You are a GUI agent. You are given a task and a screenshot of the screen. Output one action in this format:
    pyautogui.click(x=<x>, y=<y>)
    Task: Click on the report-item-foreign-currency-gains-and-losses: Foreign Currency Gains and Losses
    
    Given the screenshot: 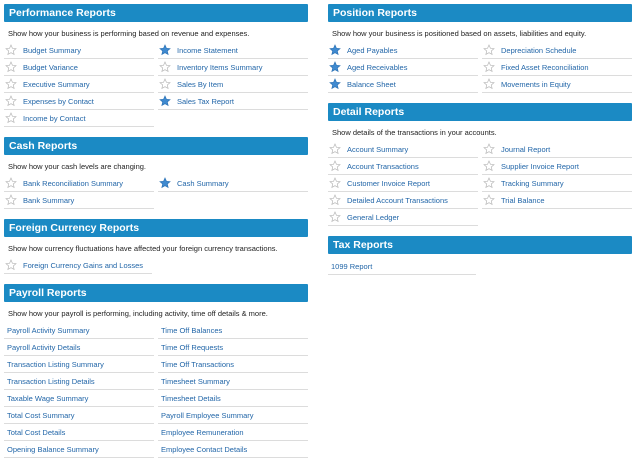 What is the action you would take?
    pyautogui.click(x=78, y=265)
    